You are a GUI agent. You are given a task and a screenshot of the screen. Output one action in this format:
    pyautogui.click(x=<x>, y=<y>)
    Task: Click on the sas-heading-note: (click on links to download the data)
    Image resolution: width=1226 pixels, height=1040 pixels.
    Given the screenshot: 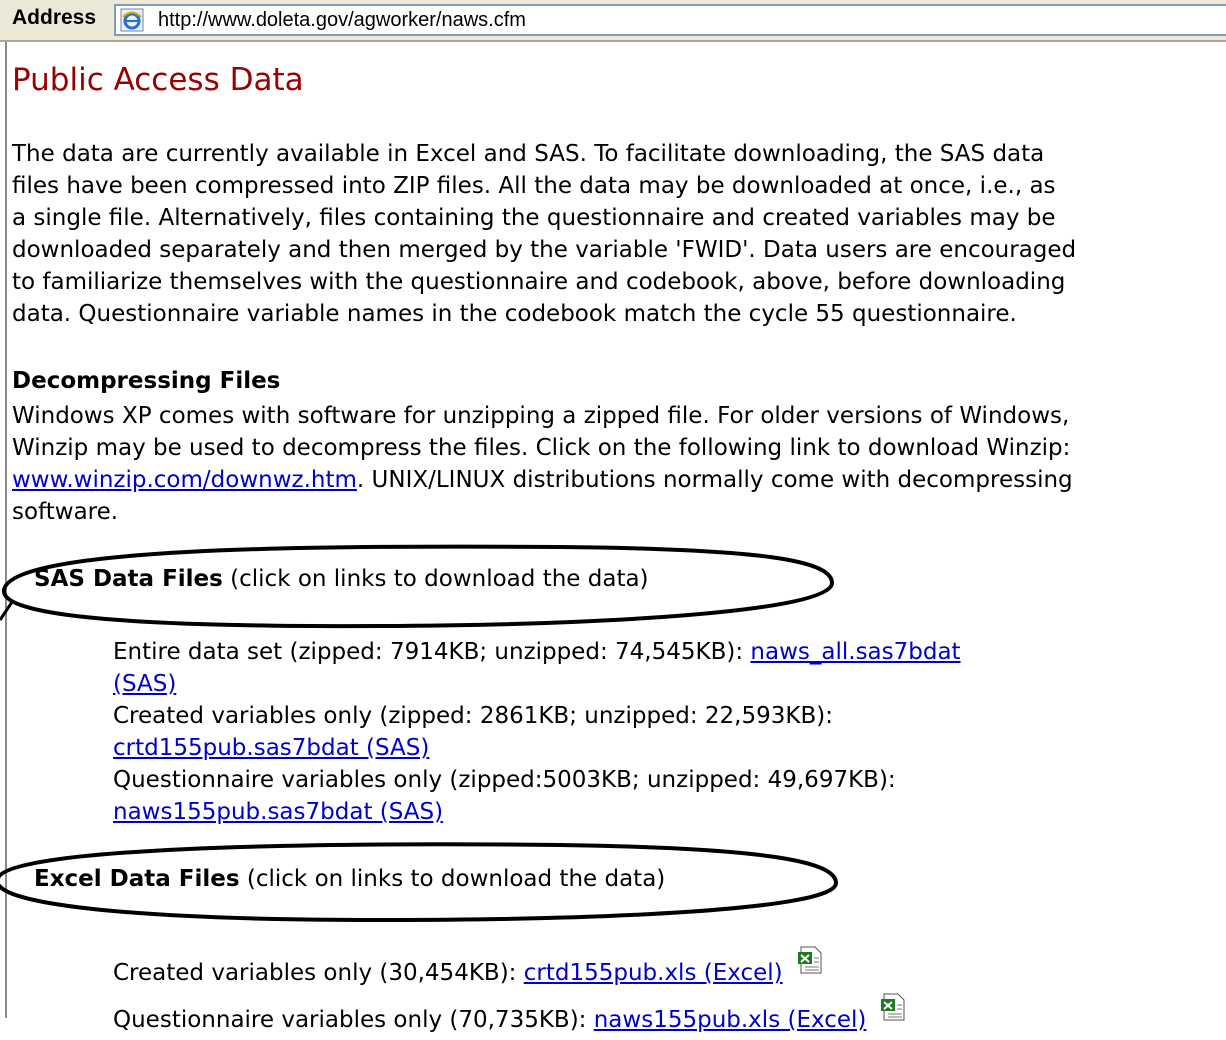 What is the action you would take?
    pyautogui.click(x=435, y=579)
    